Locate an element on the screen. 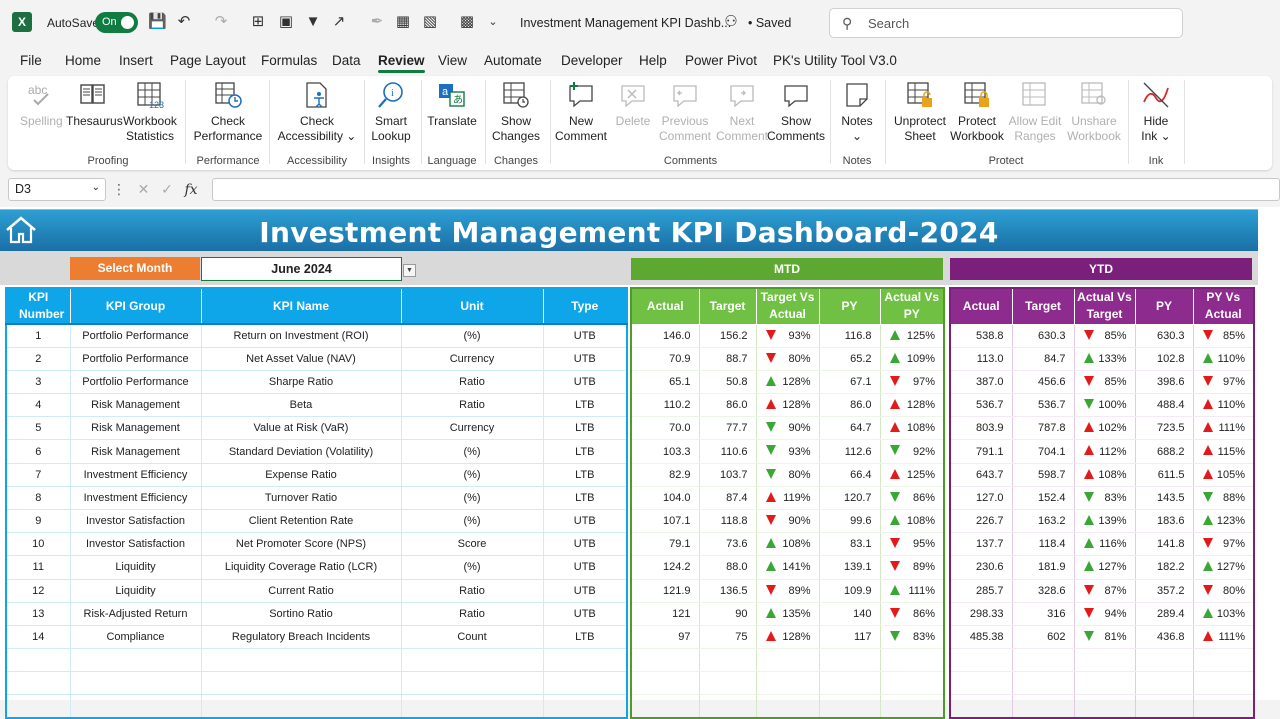 The image size is (1280, 719). ytd-actual-cell: 387.0 is located at coordinates (981, 382).